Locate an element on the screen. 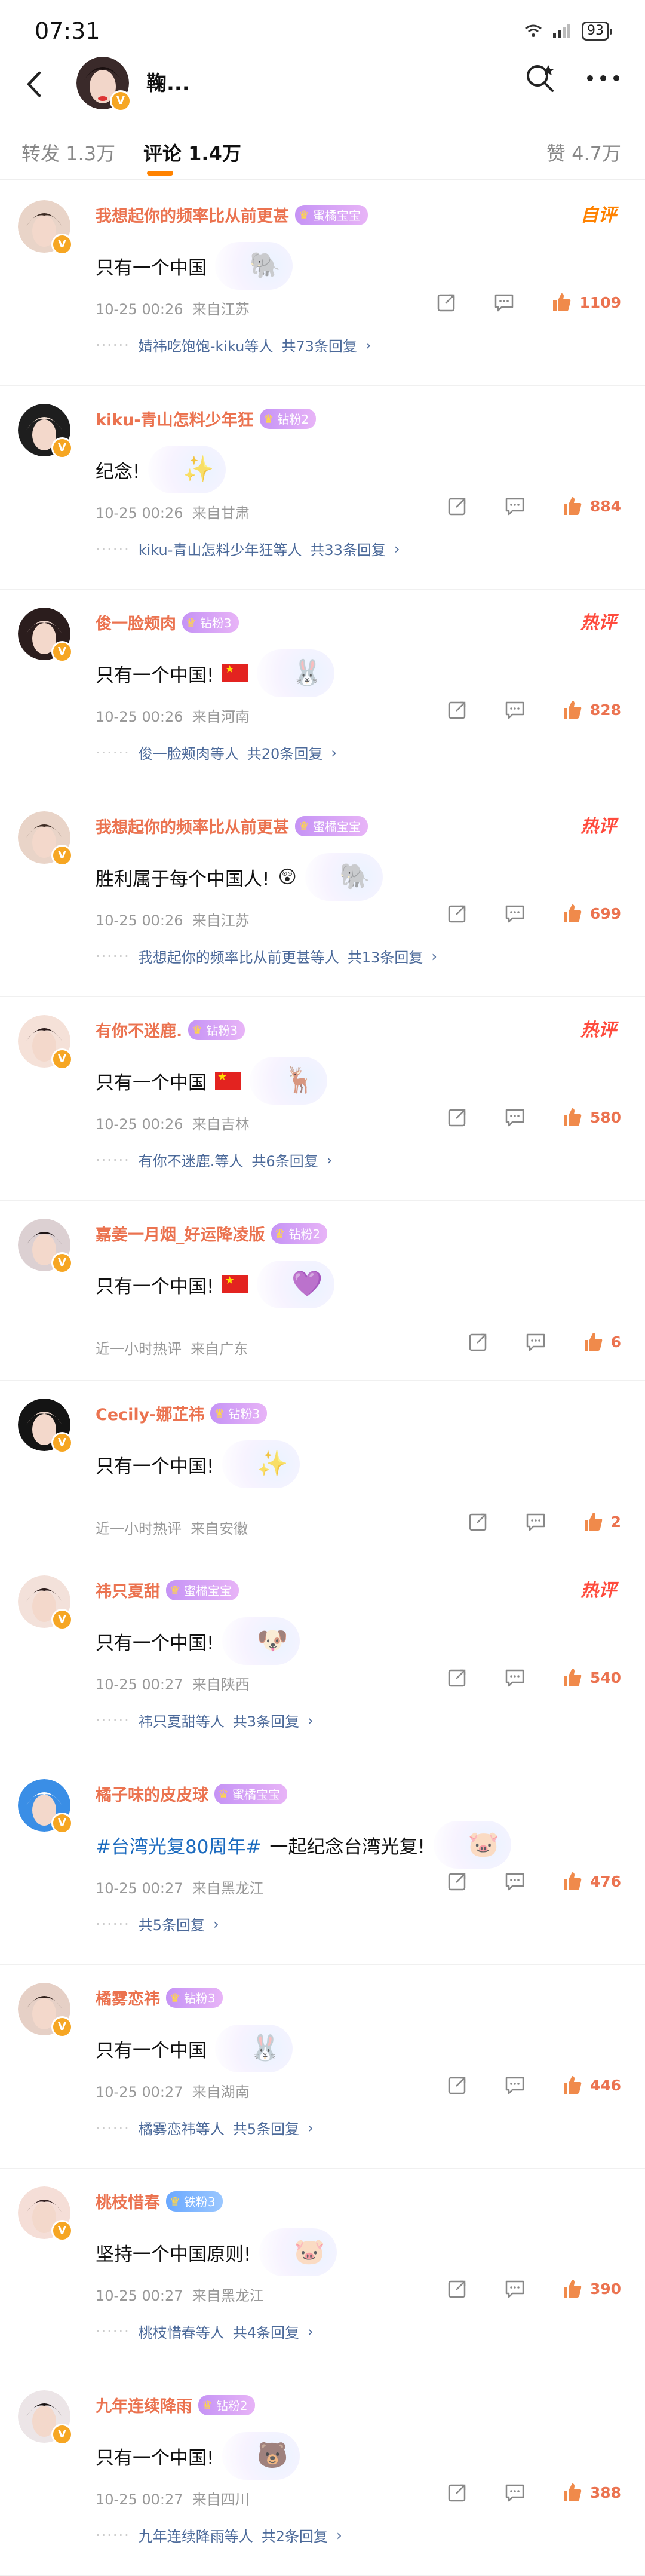 Image resolution: width=645 pixels, height=2576 pixels. commenter-name: 橘雾恋祎 is located at coordinates (128, 1998).